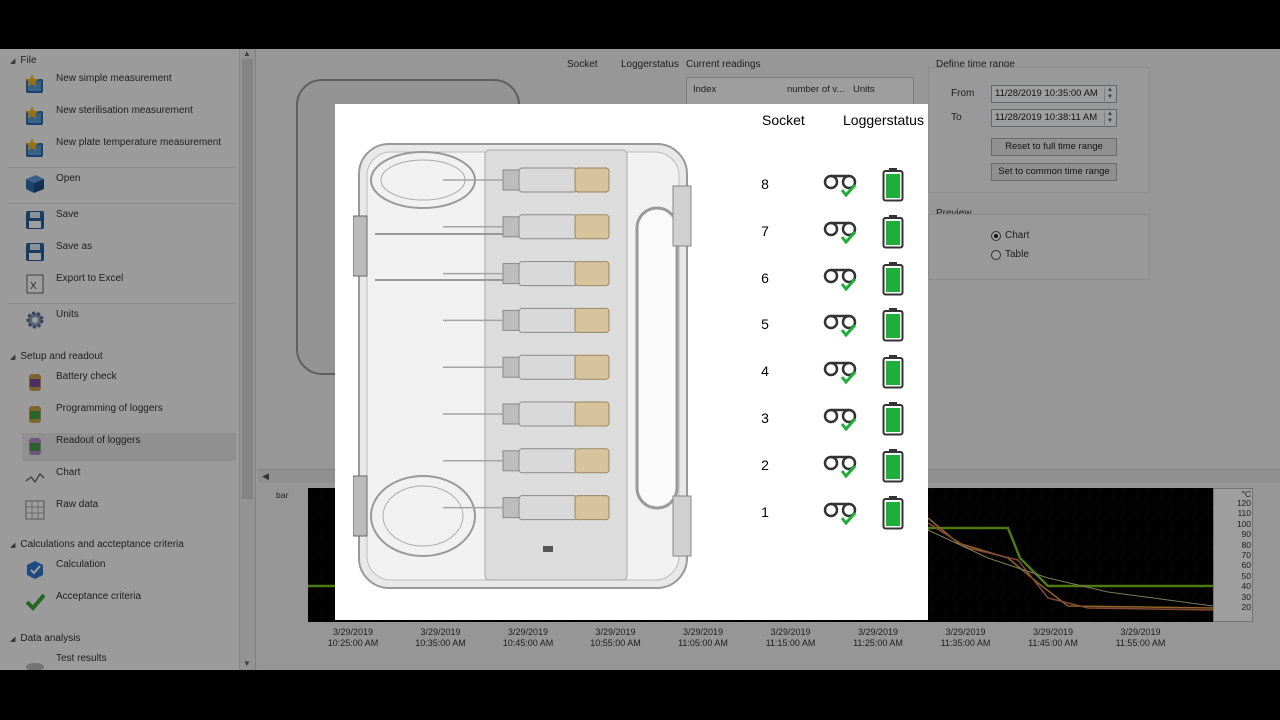 The width and height of the screenshot is (1280, 720). Describe the element at coordinates (765, 230) in the screenshot. I see `socket-number: 7` at that location.